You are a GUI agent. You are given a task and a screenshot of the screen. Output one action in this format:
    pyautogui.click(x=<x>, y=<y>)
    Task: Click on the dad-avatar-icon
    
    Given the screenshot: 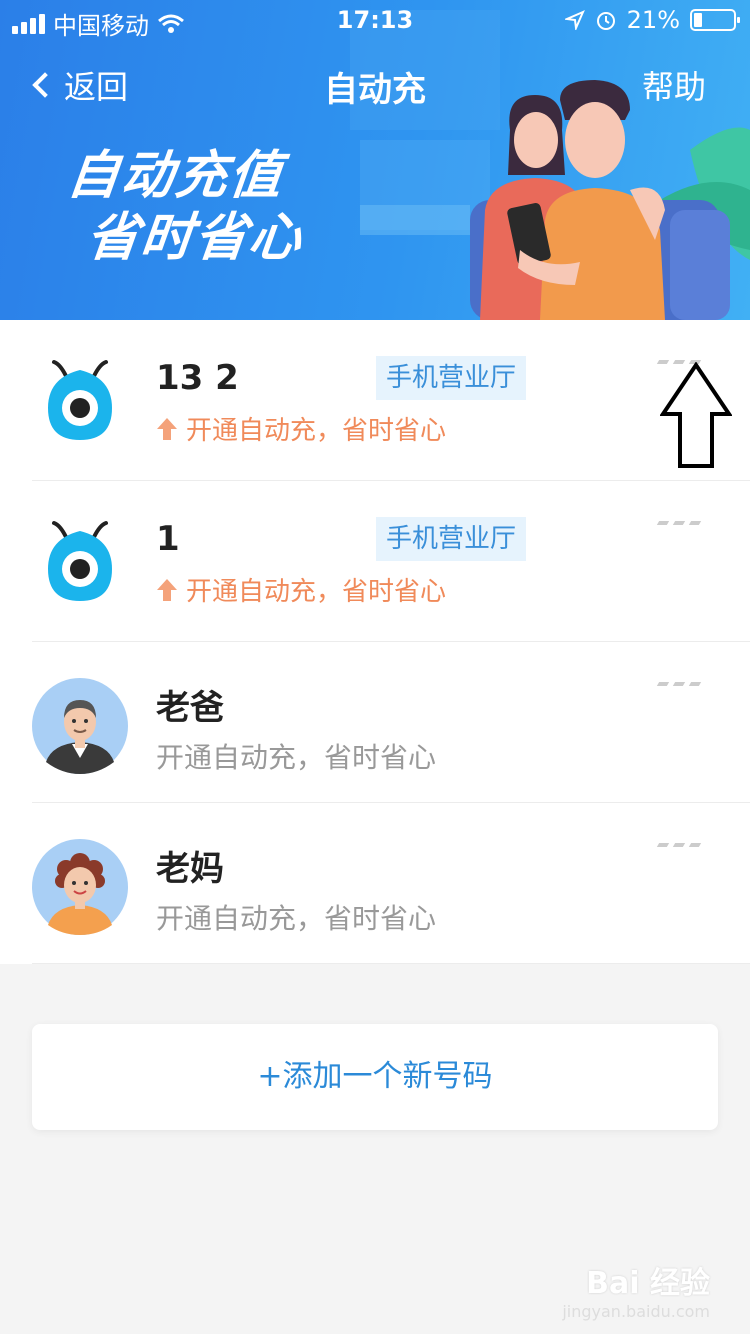 What is the action you would take?
    pyautogui.click(x=80, y=726)
    